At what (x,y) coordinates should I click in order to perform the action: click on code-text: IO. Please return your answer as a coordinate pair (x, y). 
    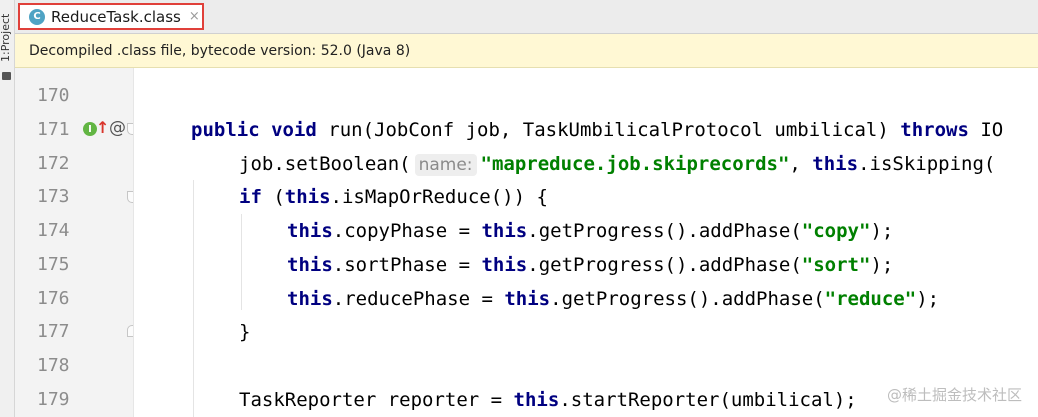
    Looking at the image, I should click on (986, 130).